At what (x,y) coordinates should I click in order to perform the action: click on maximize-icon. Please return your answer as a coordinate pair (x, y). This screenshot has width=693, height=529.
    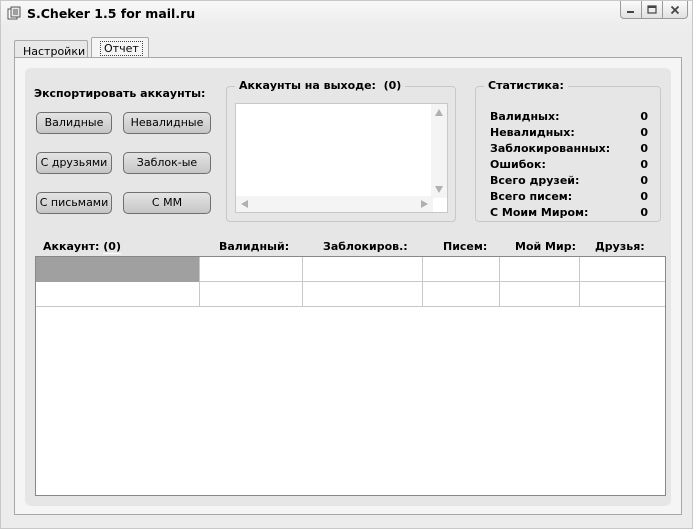
    Looking at the image, I should click on (652, 9).